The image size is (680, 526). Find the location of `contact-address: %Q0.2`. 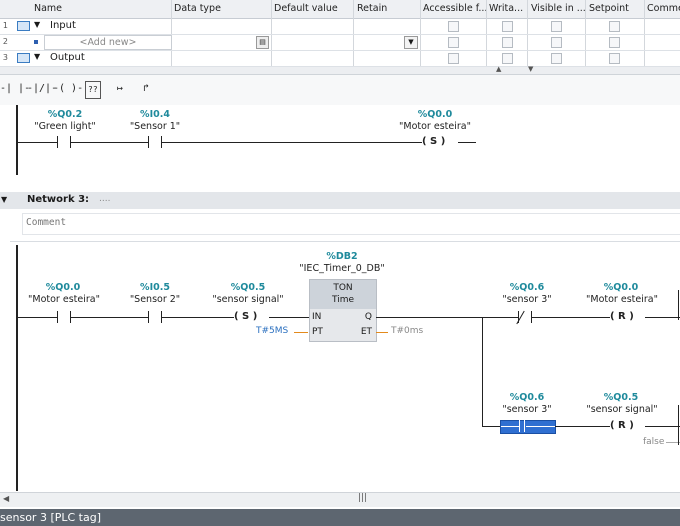

contact-address: %Q0.2 is located at coordinates (65, 114).